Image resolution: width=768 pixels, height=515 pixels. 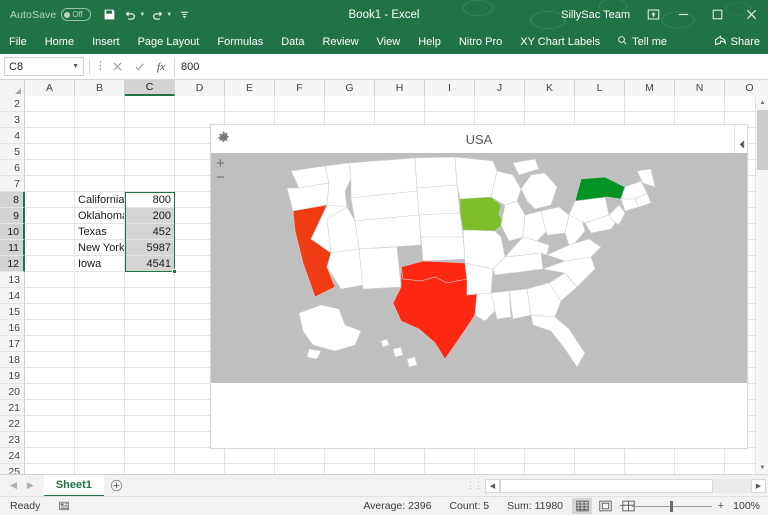 What do you see at coordinates (500, 456) in the screenshot?
I see `cell-J24` at bounding box center [500, 456].